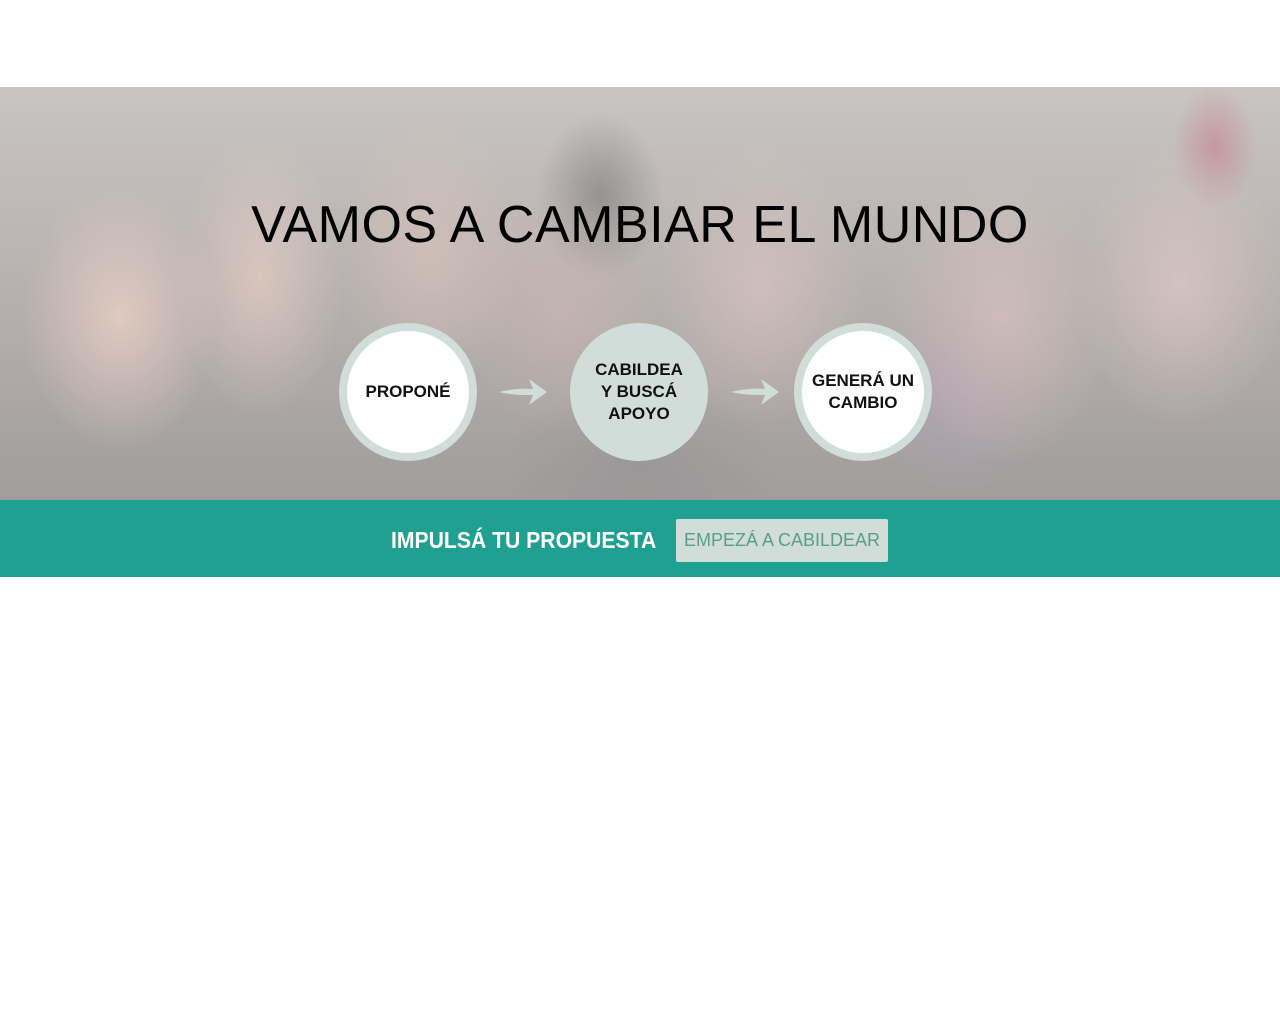  What do you see at coordinates (524, 540) in the screenshot?
I see `cta-heading: IMPULSÁ TU PROPUESTA` at bounding box center [524, 540].